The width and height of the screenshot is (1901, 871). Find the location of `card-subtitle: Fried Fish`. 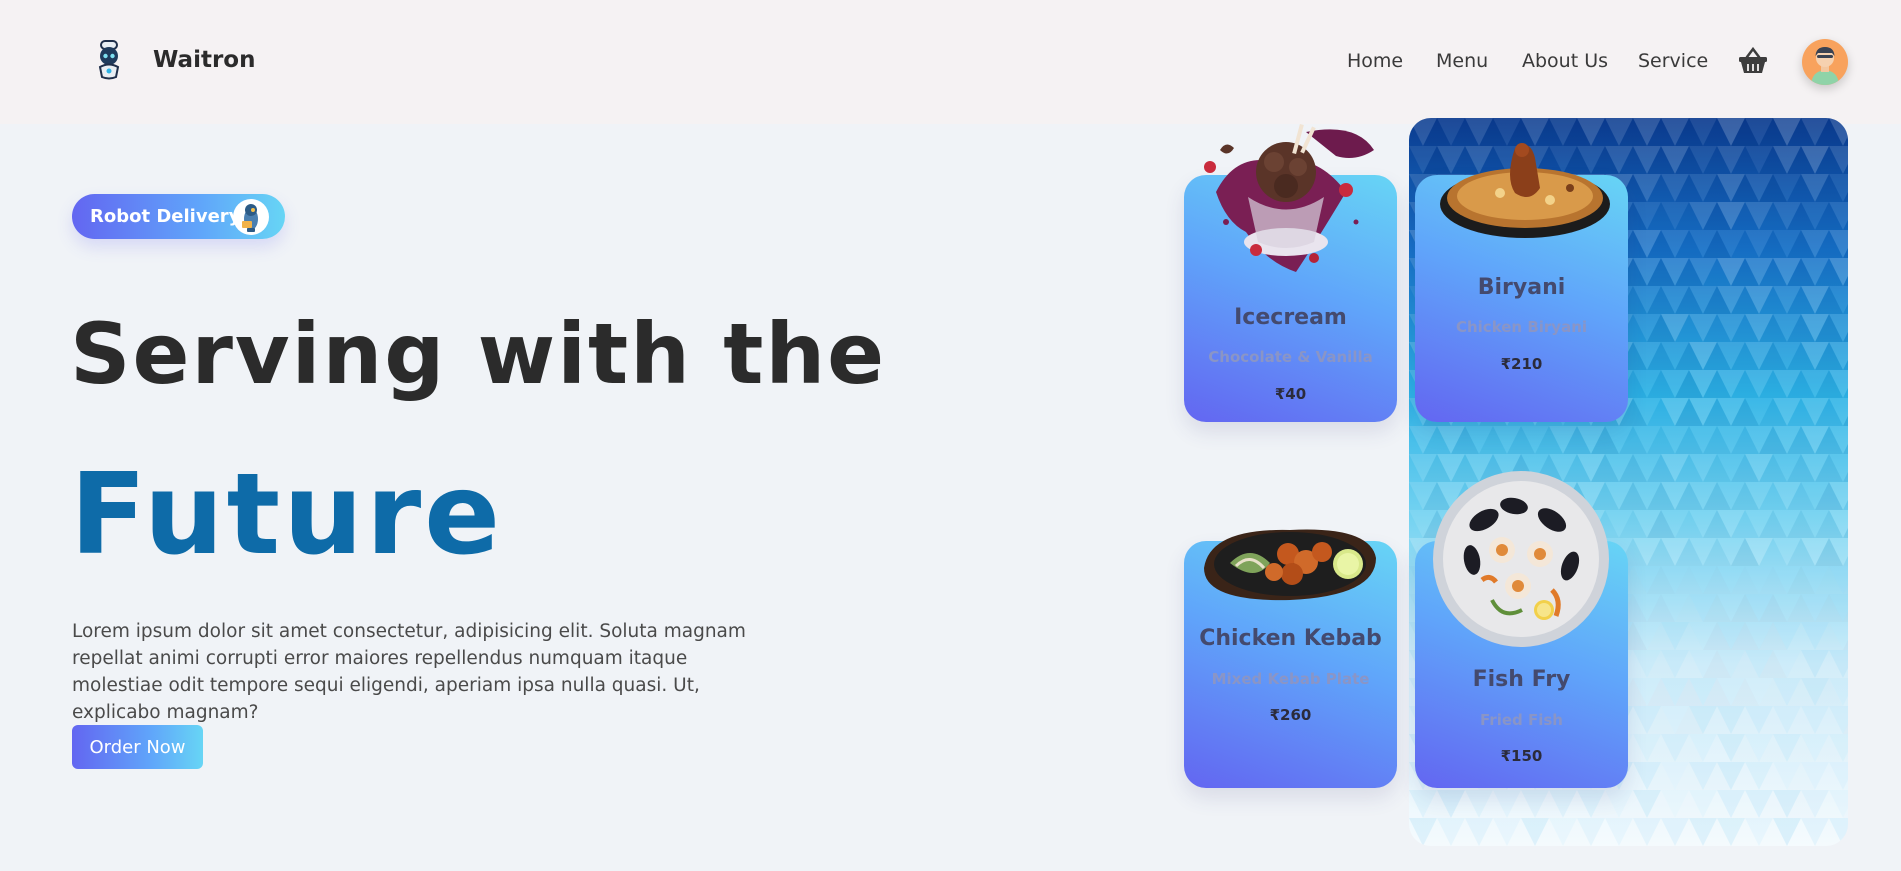

card-subtitle: Fried Fish is located at coordinates (1521, 720).